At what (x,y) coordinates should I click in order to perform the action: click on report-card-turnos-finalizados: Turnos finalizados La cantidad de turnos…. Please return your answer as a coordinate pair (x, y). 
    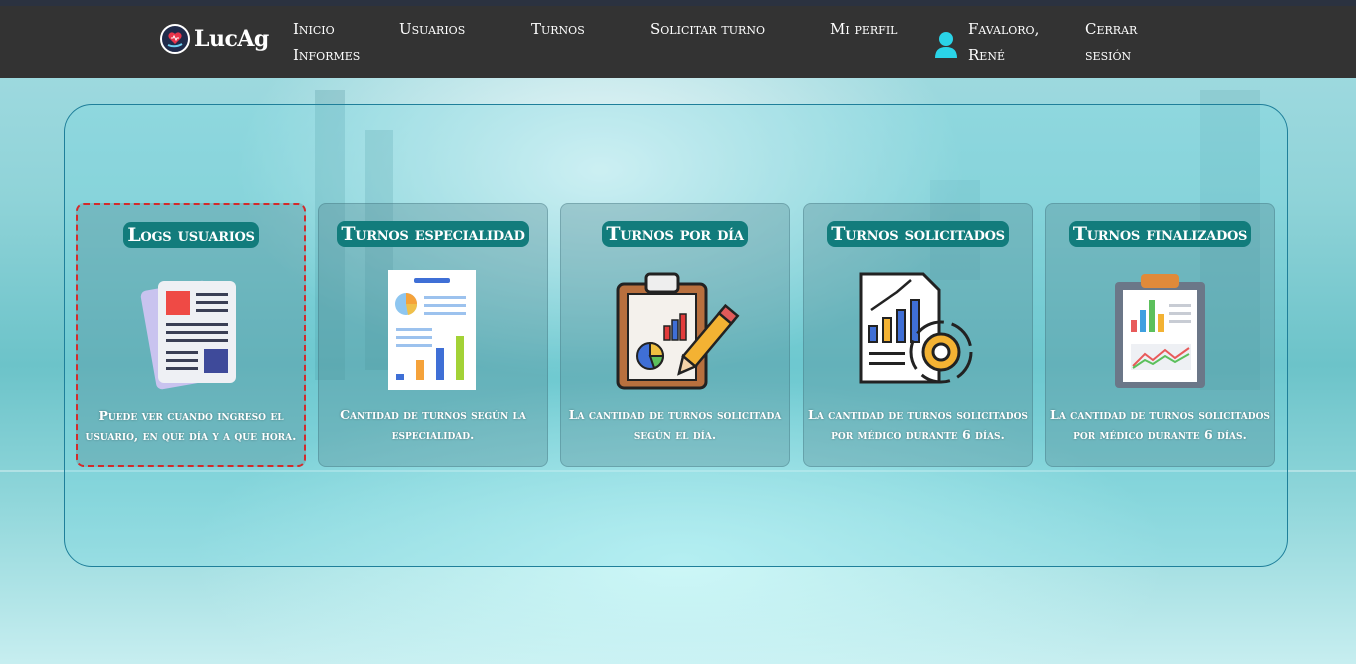
    Looking at the image, I should click on (1160, 335).